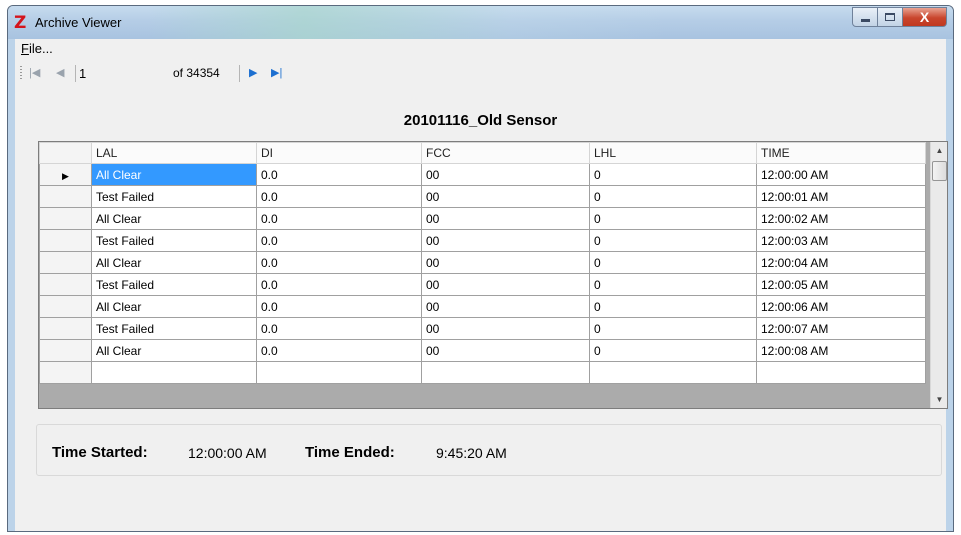 Image resolution: width=961 pixels, height=535 pixels. What do you see at coordinates (841, 350) in the screenshot?
I see `cell-time: 12:00:08 AM` at bounding box center [841, 350].